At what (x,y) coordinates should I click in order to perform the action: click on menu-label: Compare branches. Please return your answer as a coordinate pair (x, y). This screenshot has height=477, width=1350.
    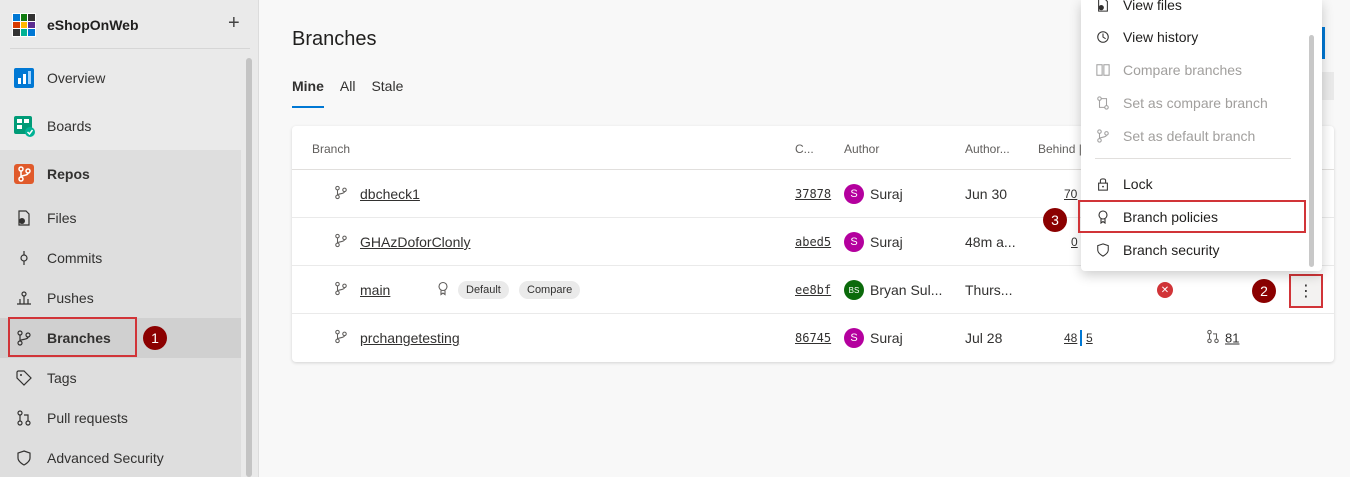
    Looking at the image, I should click on (1183, 69).